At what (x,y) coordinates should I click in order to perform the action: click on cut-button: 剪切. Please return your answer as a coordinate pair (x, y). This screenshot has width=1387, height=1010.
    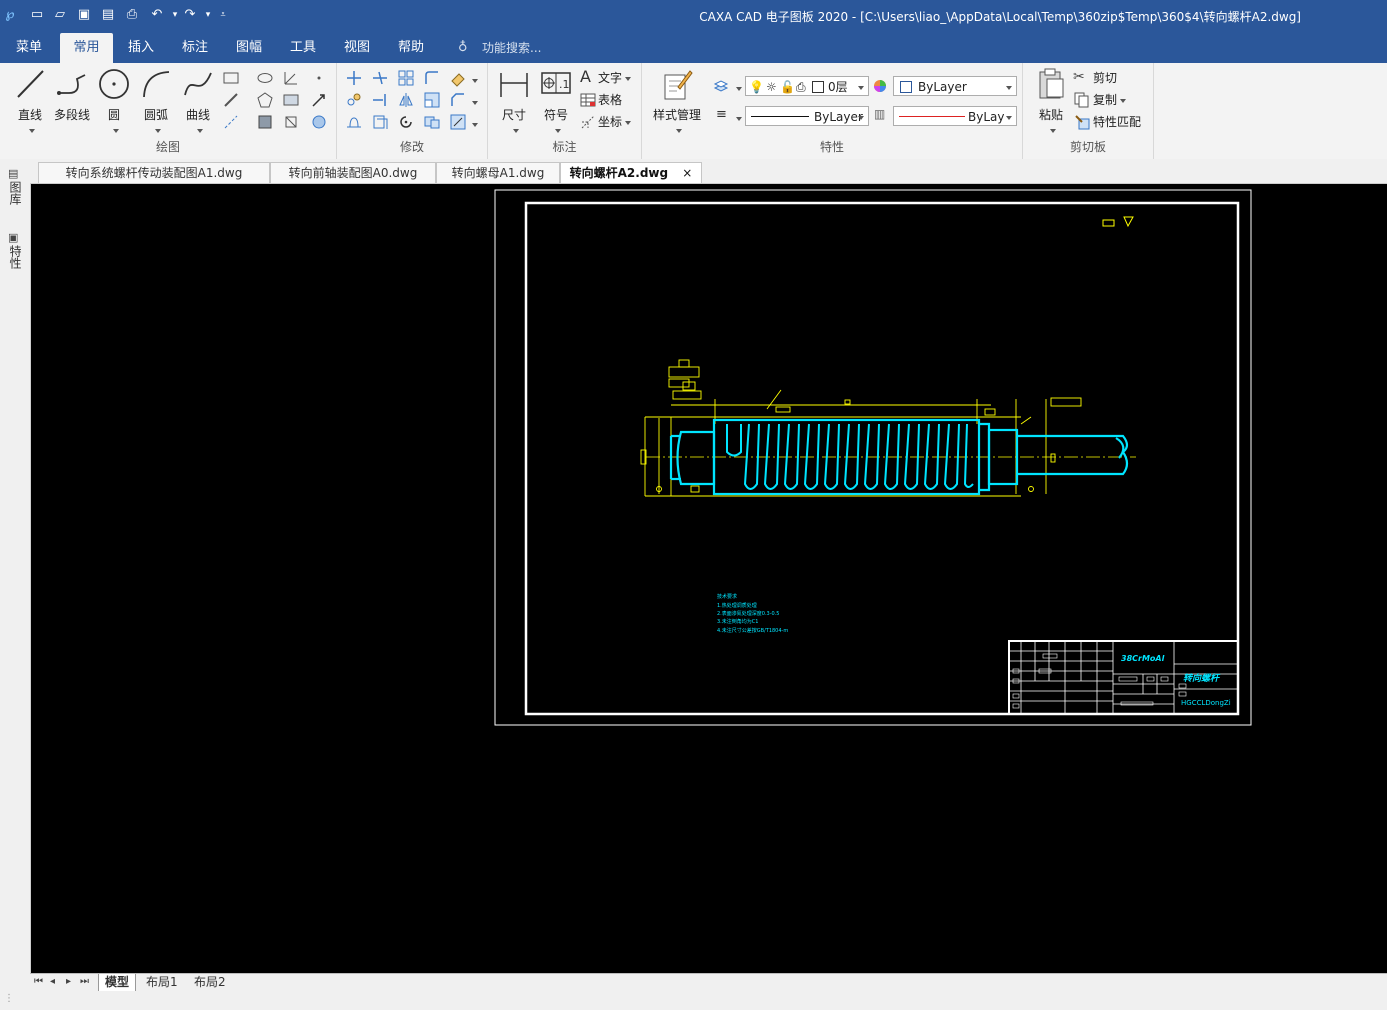
    Looking at the image, I should click on (1105, 77).